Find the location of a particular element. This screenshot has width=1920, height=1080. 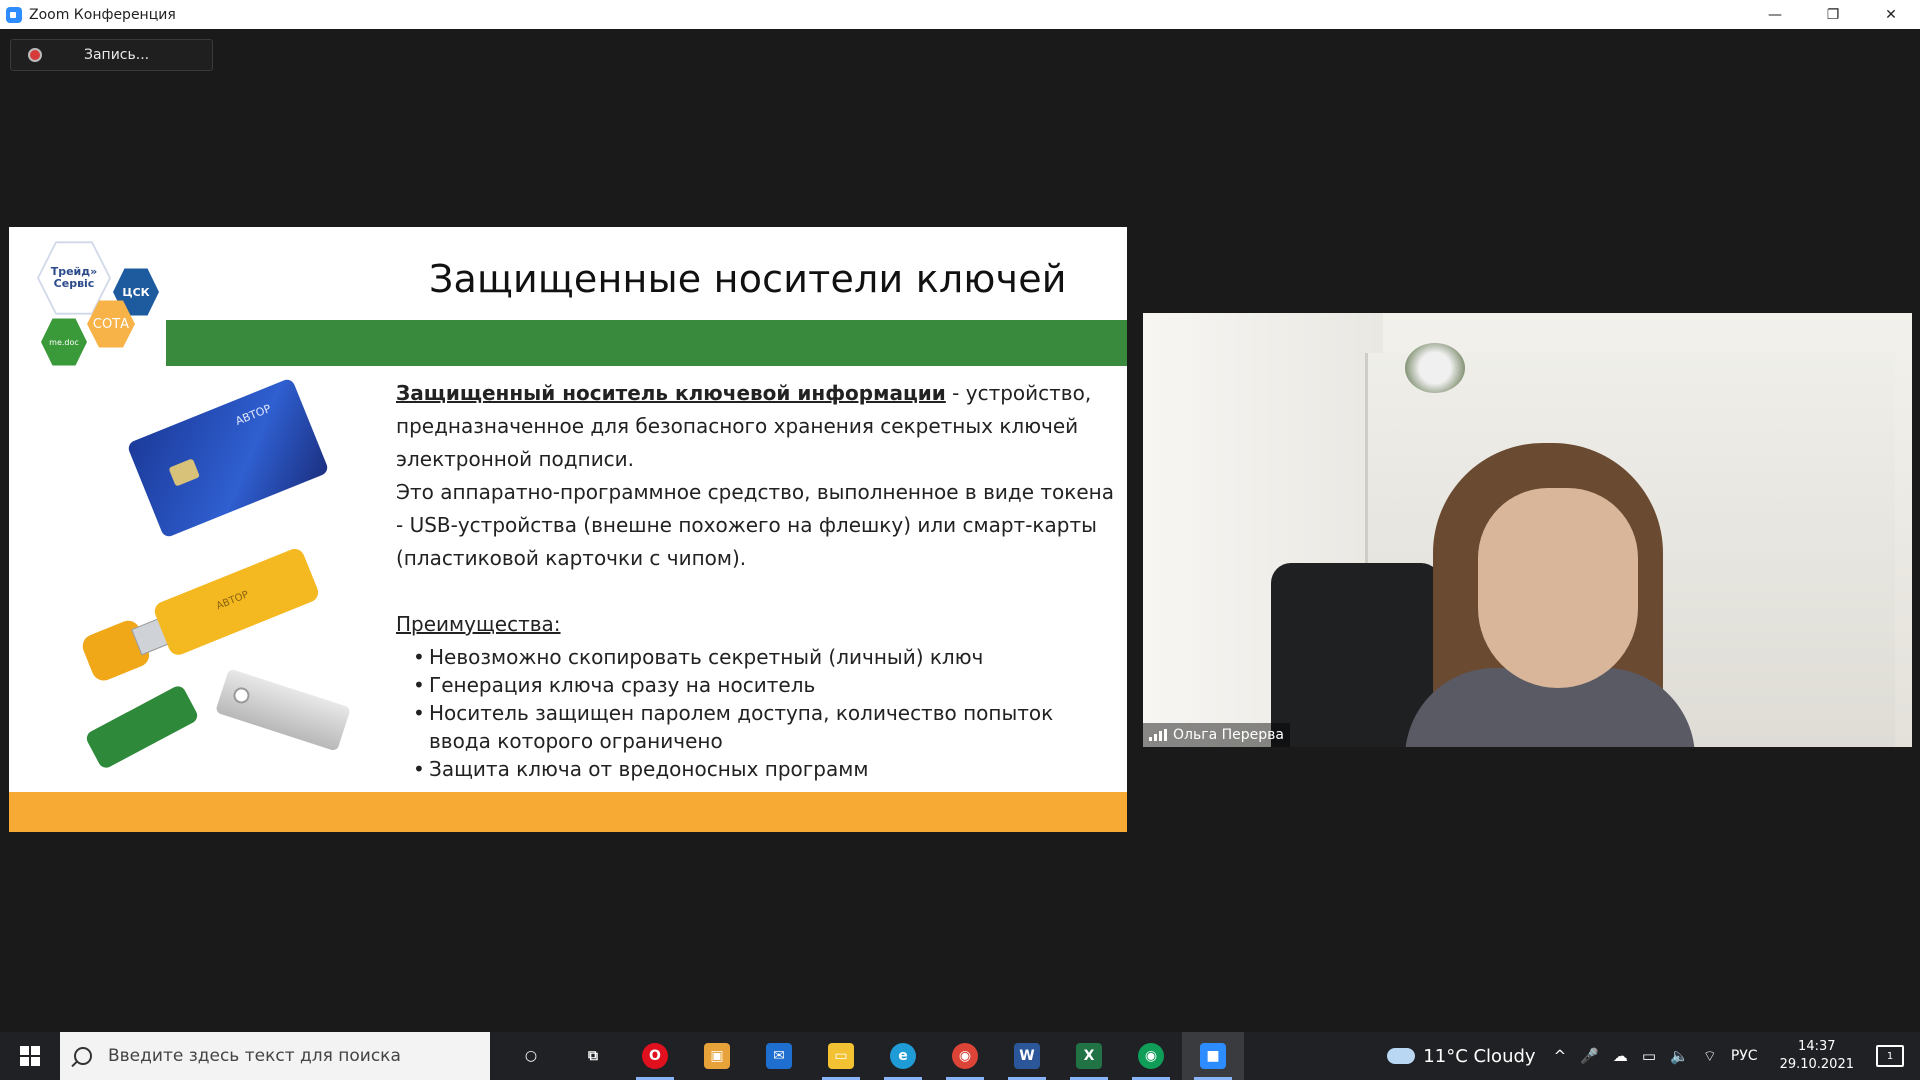

advantages-heading: Преимущества: is located at coordinates (478, 624).